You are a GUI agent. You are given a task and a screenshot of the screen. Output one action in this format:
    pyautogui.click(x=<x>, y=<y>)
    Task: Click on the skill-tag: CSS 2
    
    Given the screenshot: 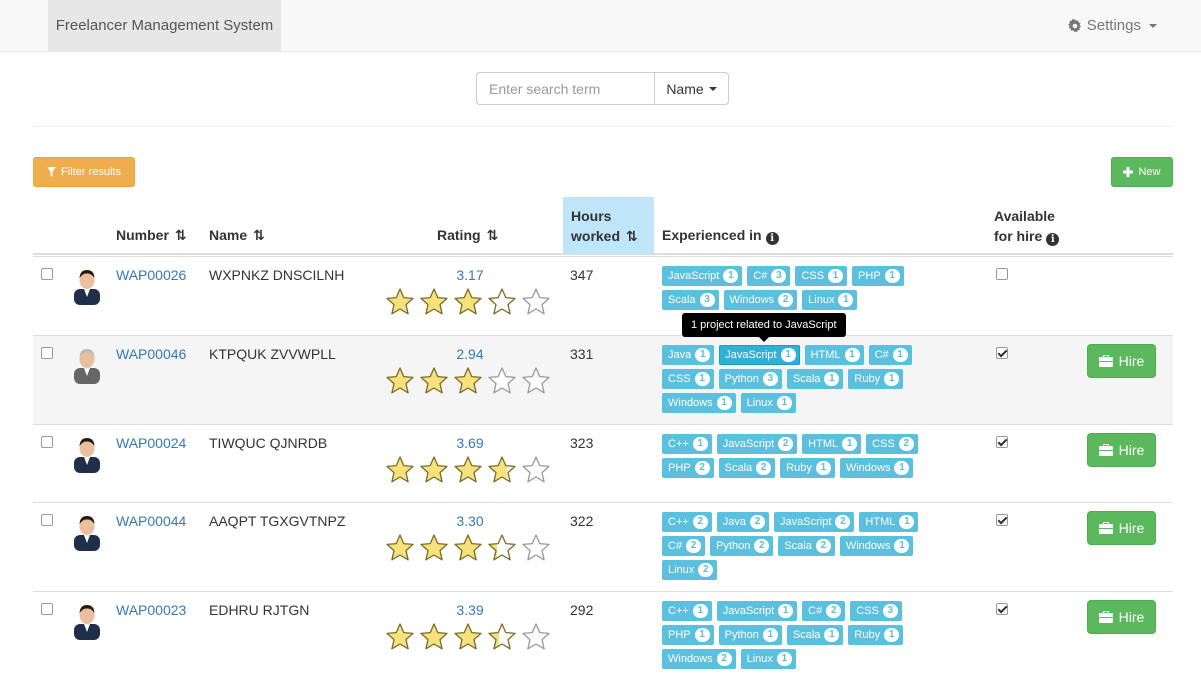 What is the action you would take?
    pyautogui.click(x=892, y=444)
    